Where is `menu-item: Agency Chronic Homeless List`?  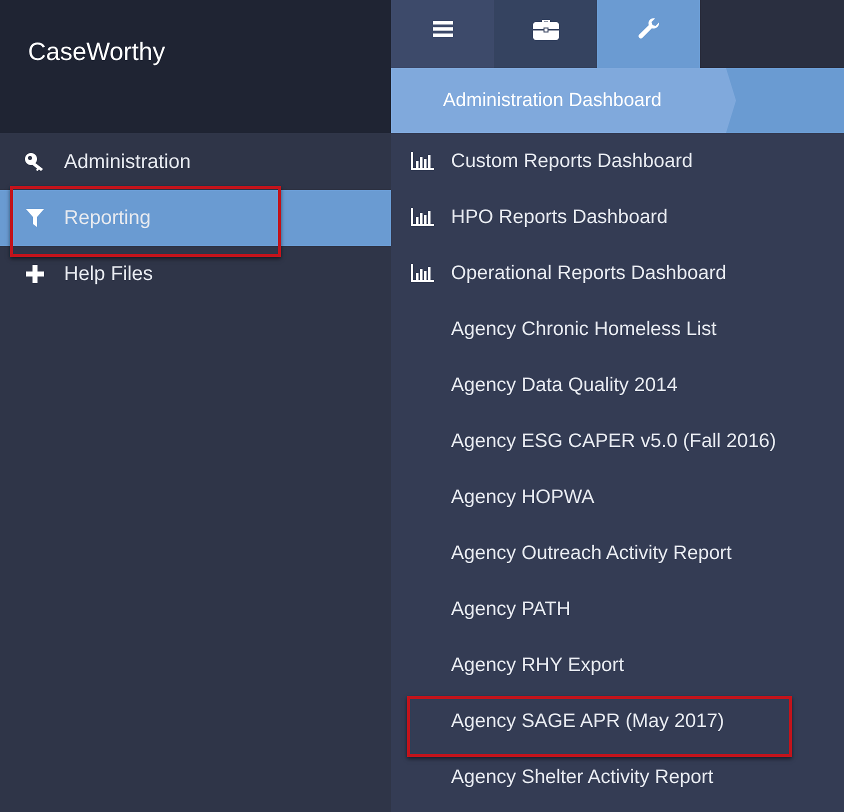
menu-item: Agency Chronic Homeless List is located at coordinates (617, 329).